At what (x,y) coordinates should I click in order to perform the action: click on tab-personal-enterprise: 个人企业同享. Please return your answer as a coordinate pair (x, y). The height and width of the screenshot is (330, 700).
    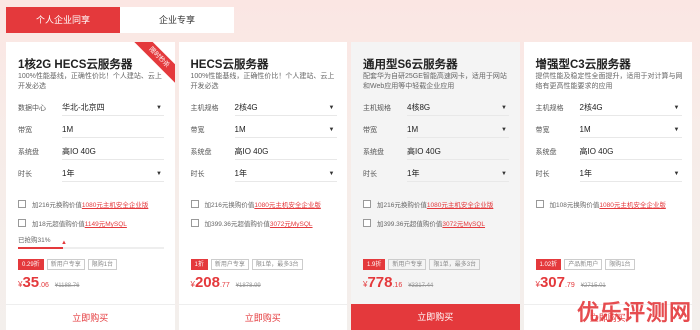
    Looking at the image, I should click on (63, 20).